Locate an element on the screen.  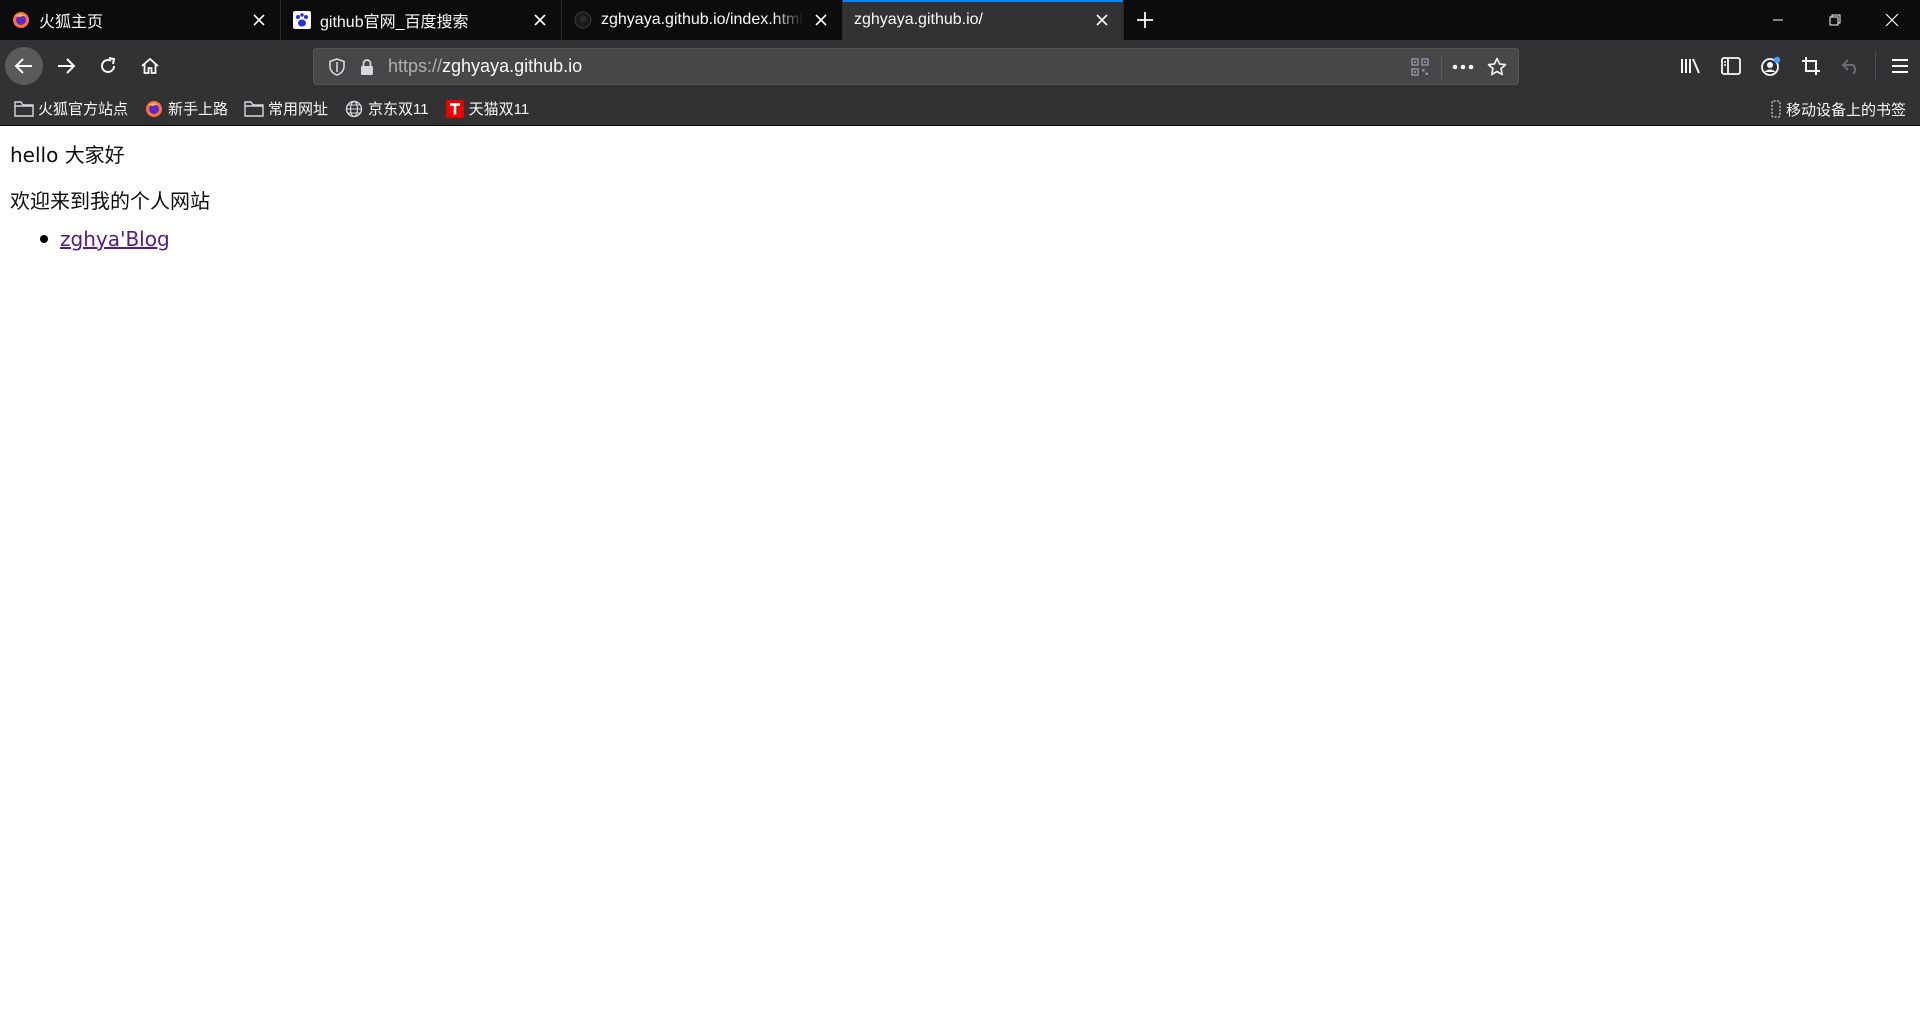
home-button is located at coordinates (150, 66).